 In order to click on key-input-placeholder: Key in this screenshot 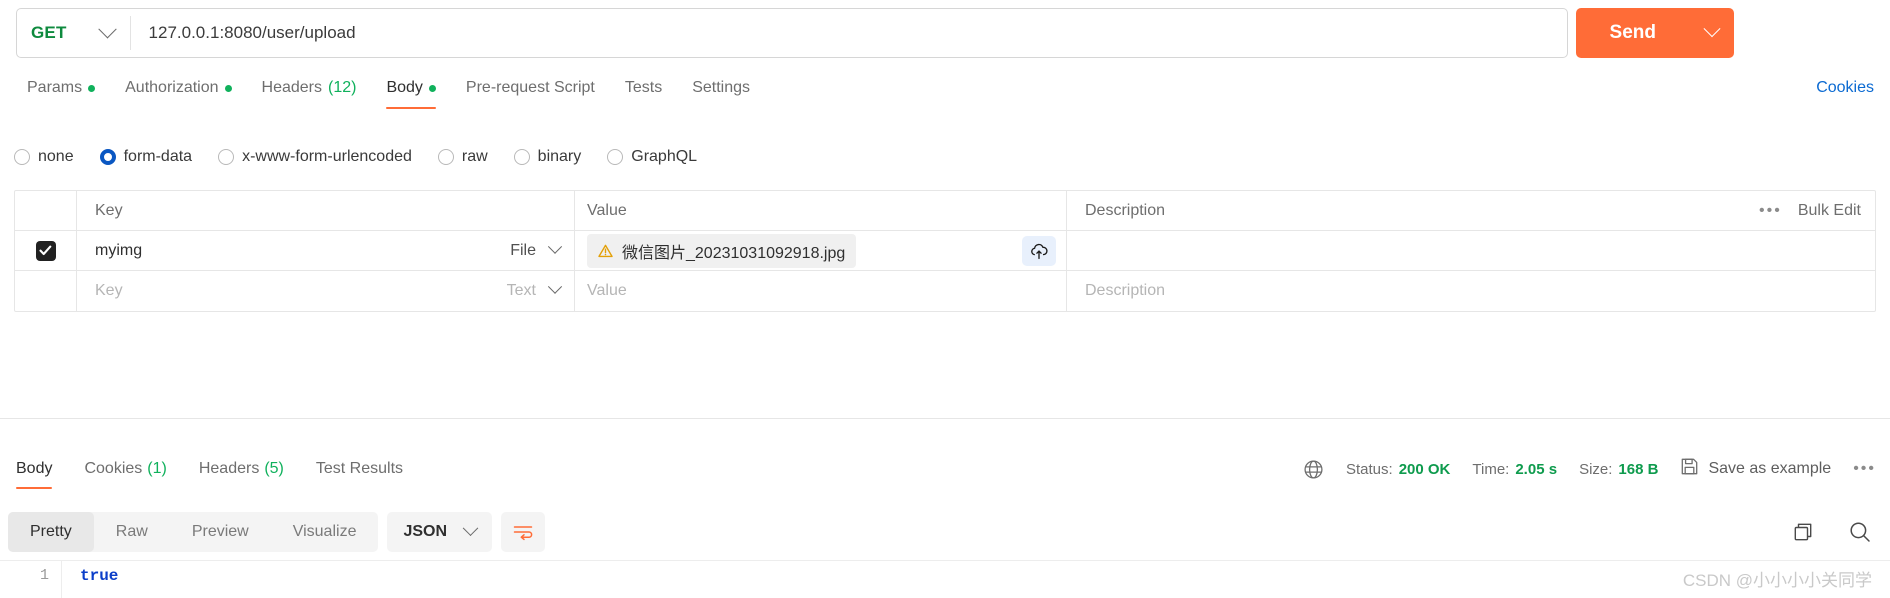, I will do `click(109, 291)`.